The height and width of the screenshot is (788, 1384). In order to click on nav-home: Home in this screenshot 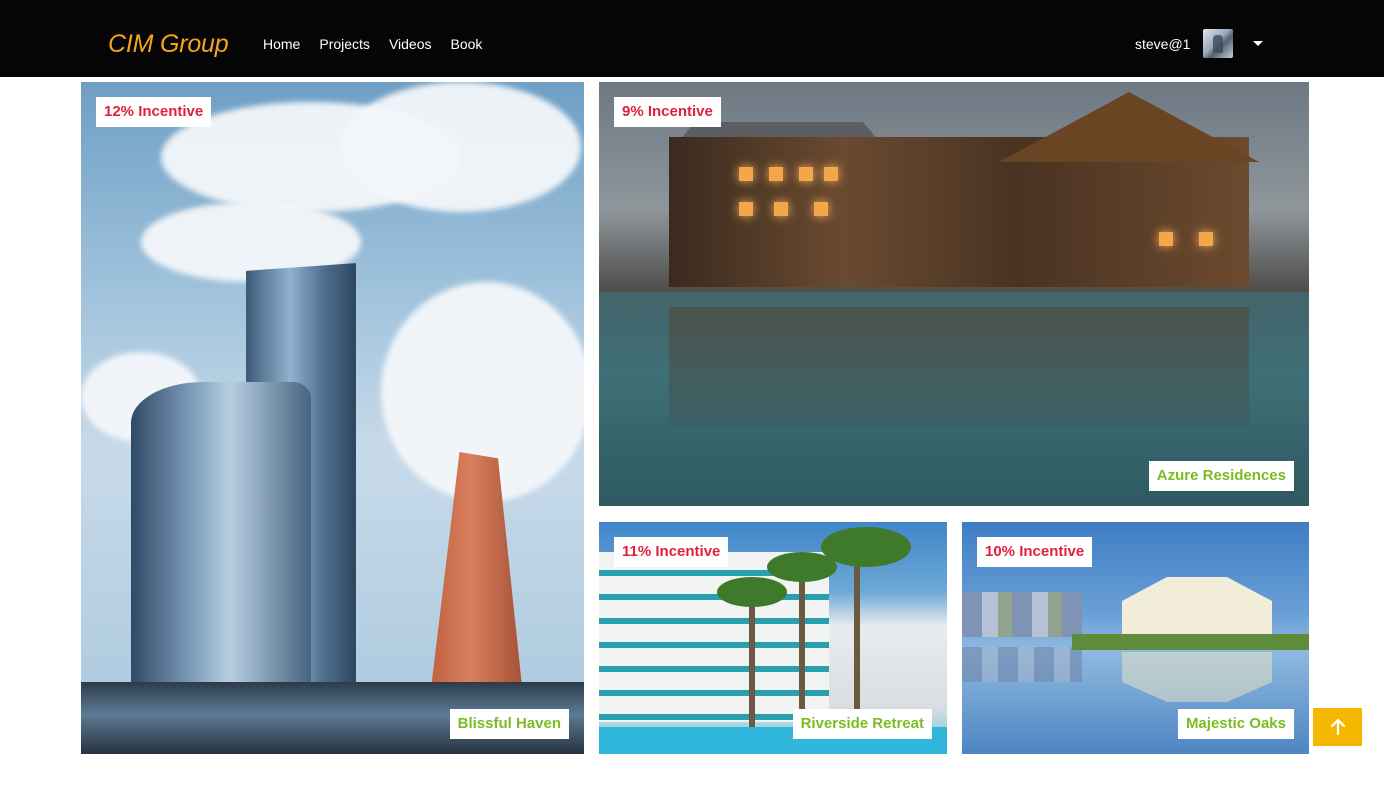, I will do `click(281, 44)`.